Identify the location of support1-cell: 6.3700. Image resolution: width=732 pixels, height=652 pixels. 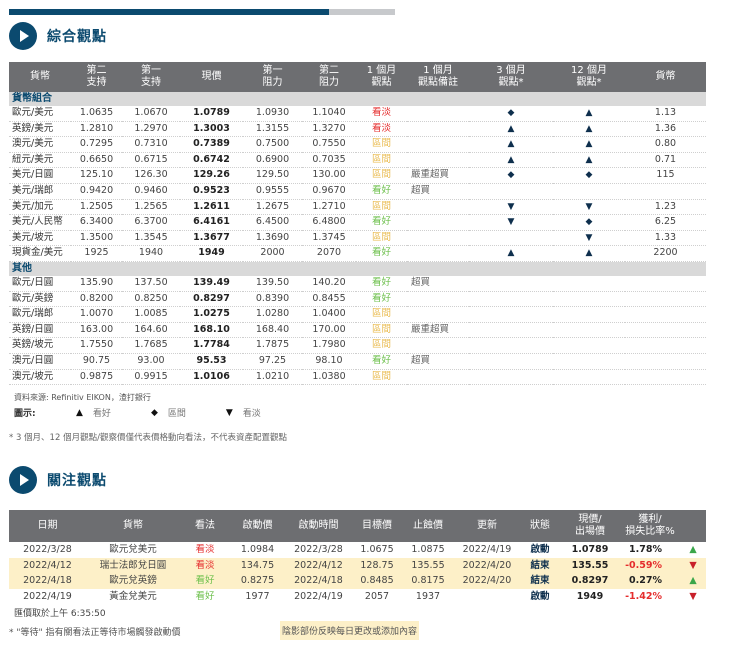
(151, 222).